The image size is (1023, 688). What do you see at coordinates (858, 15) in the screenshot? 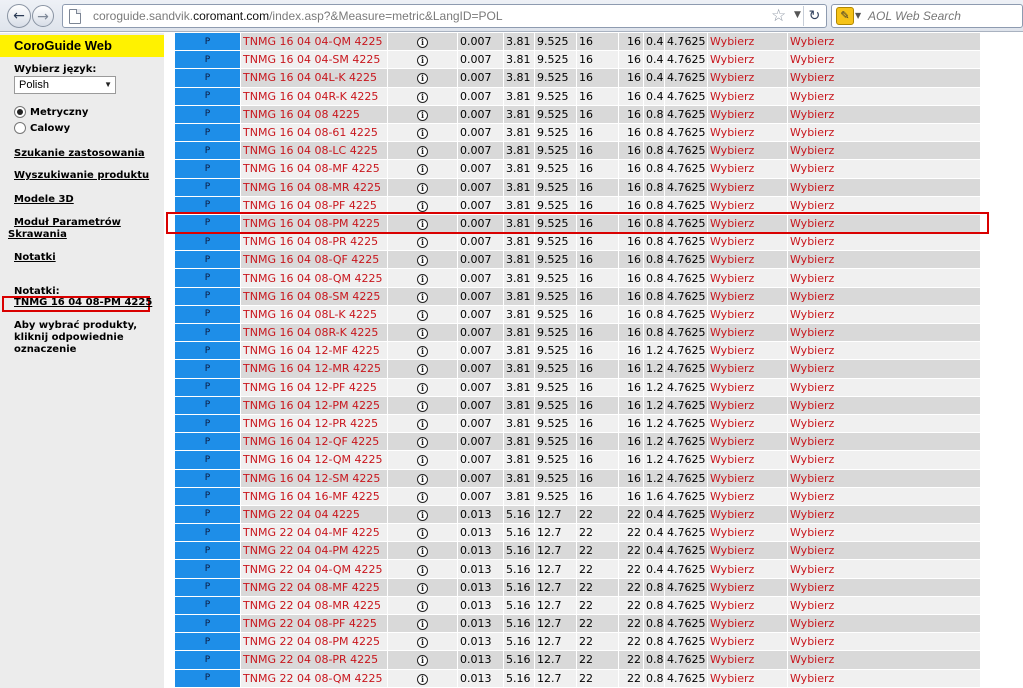
I see `chevron-down-icon: ▼` at bounding box center [858, 15].